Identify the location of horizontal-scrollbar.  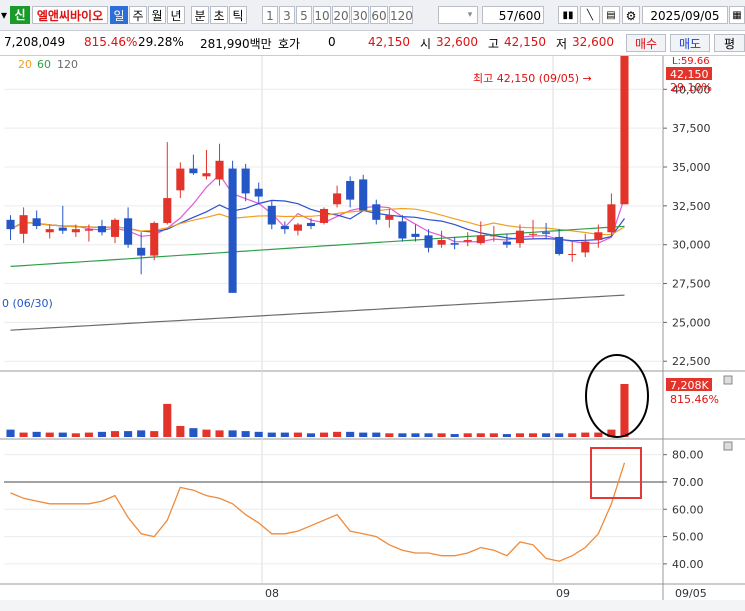
(372, 605).